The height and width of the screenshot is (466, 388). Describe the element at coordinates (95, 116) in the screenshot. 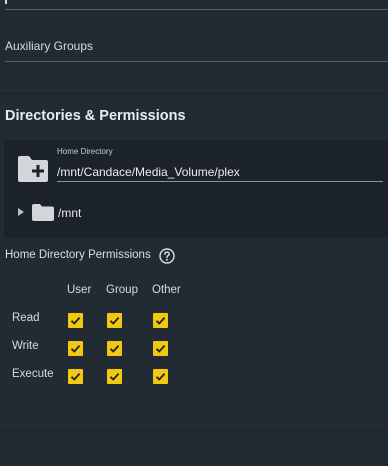

I see `section-title: Directories & Permissions` at that location.